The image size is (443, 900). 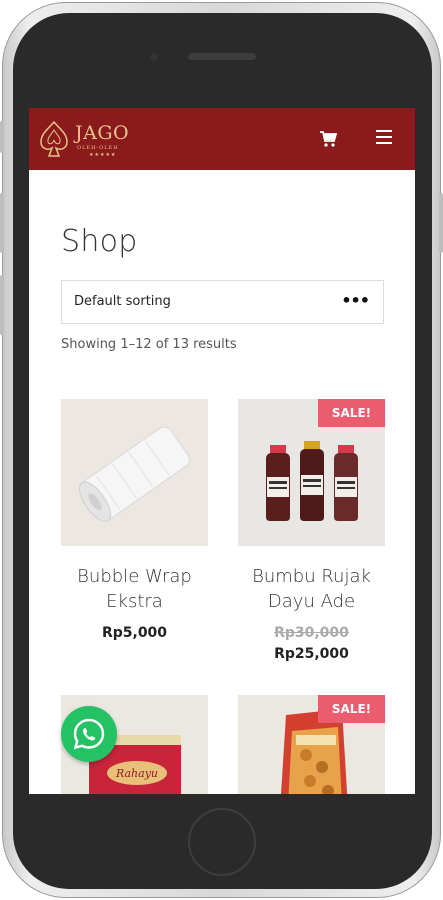 What do you see at coordinates (311, 654) in the screenshot?
I see `product-sale-price: Rp25,000` at bounding box center [311, 654].